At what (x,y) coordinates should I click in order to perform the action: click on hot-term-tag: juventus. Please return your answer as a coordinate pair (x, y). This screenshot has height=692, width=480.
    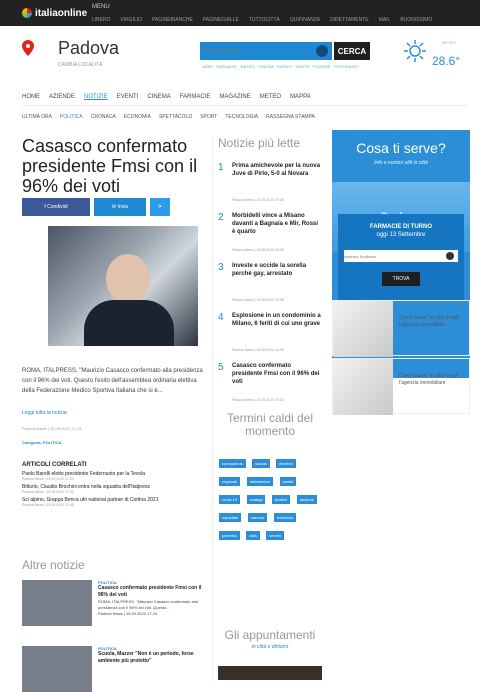
    Looking at the image, I should click on (229, 535).